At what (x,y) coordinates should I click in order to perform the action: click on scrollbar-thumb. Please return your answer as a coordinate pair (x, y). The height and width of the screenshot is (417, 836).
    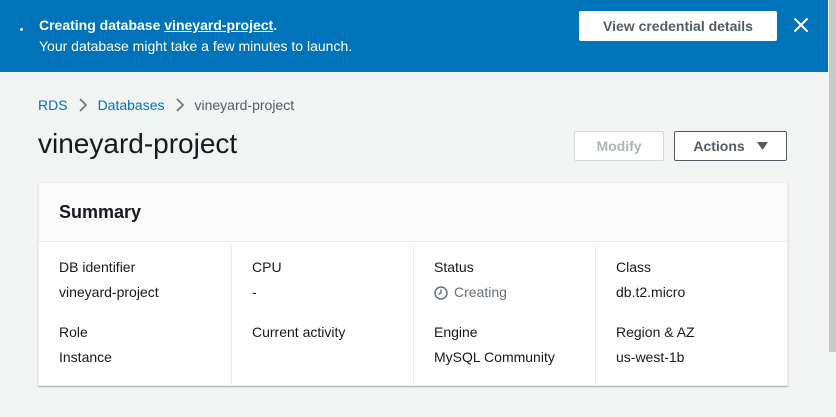
    Looking at the image, I should click on (832, 176).